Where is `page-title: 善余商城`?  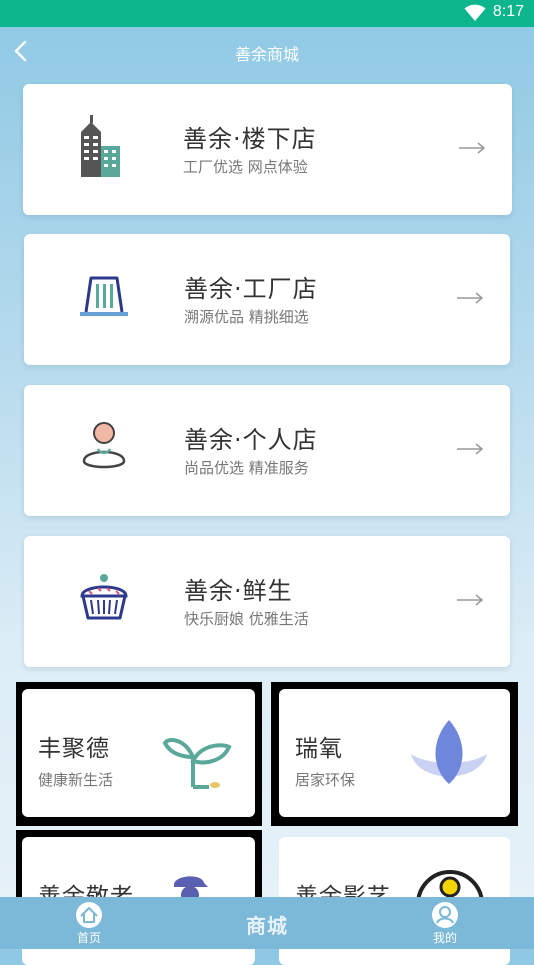
page-title: 善余商城 is located at coordinates (266, 54).